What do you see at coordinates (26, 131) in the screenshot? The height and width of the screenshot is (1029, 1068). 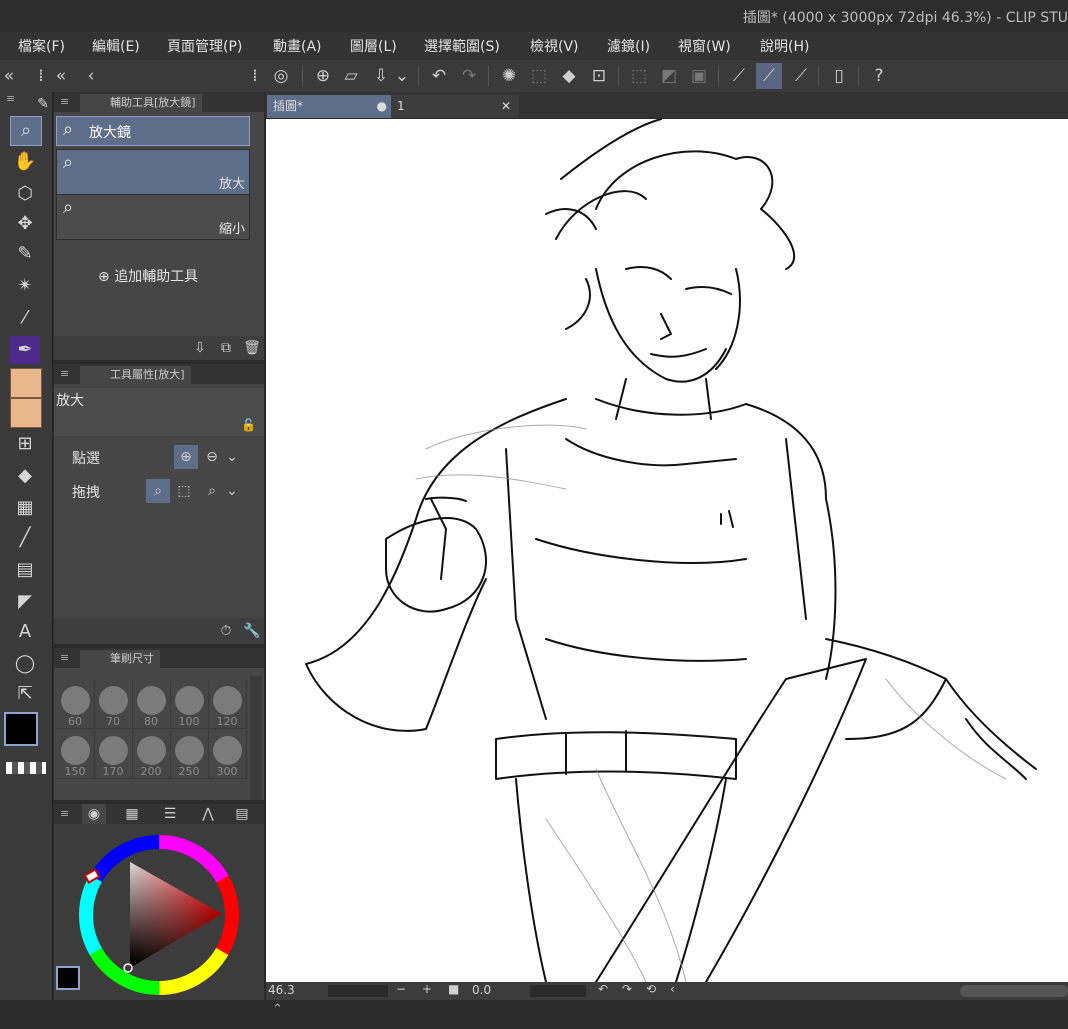 I see `zoom-tool-icon: ⌕` at bounding box center [26, 131].